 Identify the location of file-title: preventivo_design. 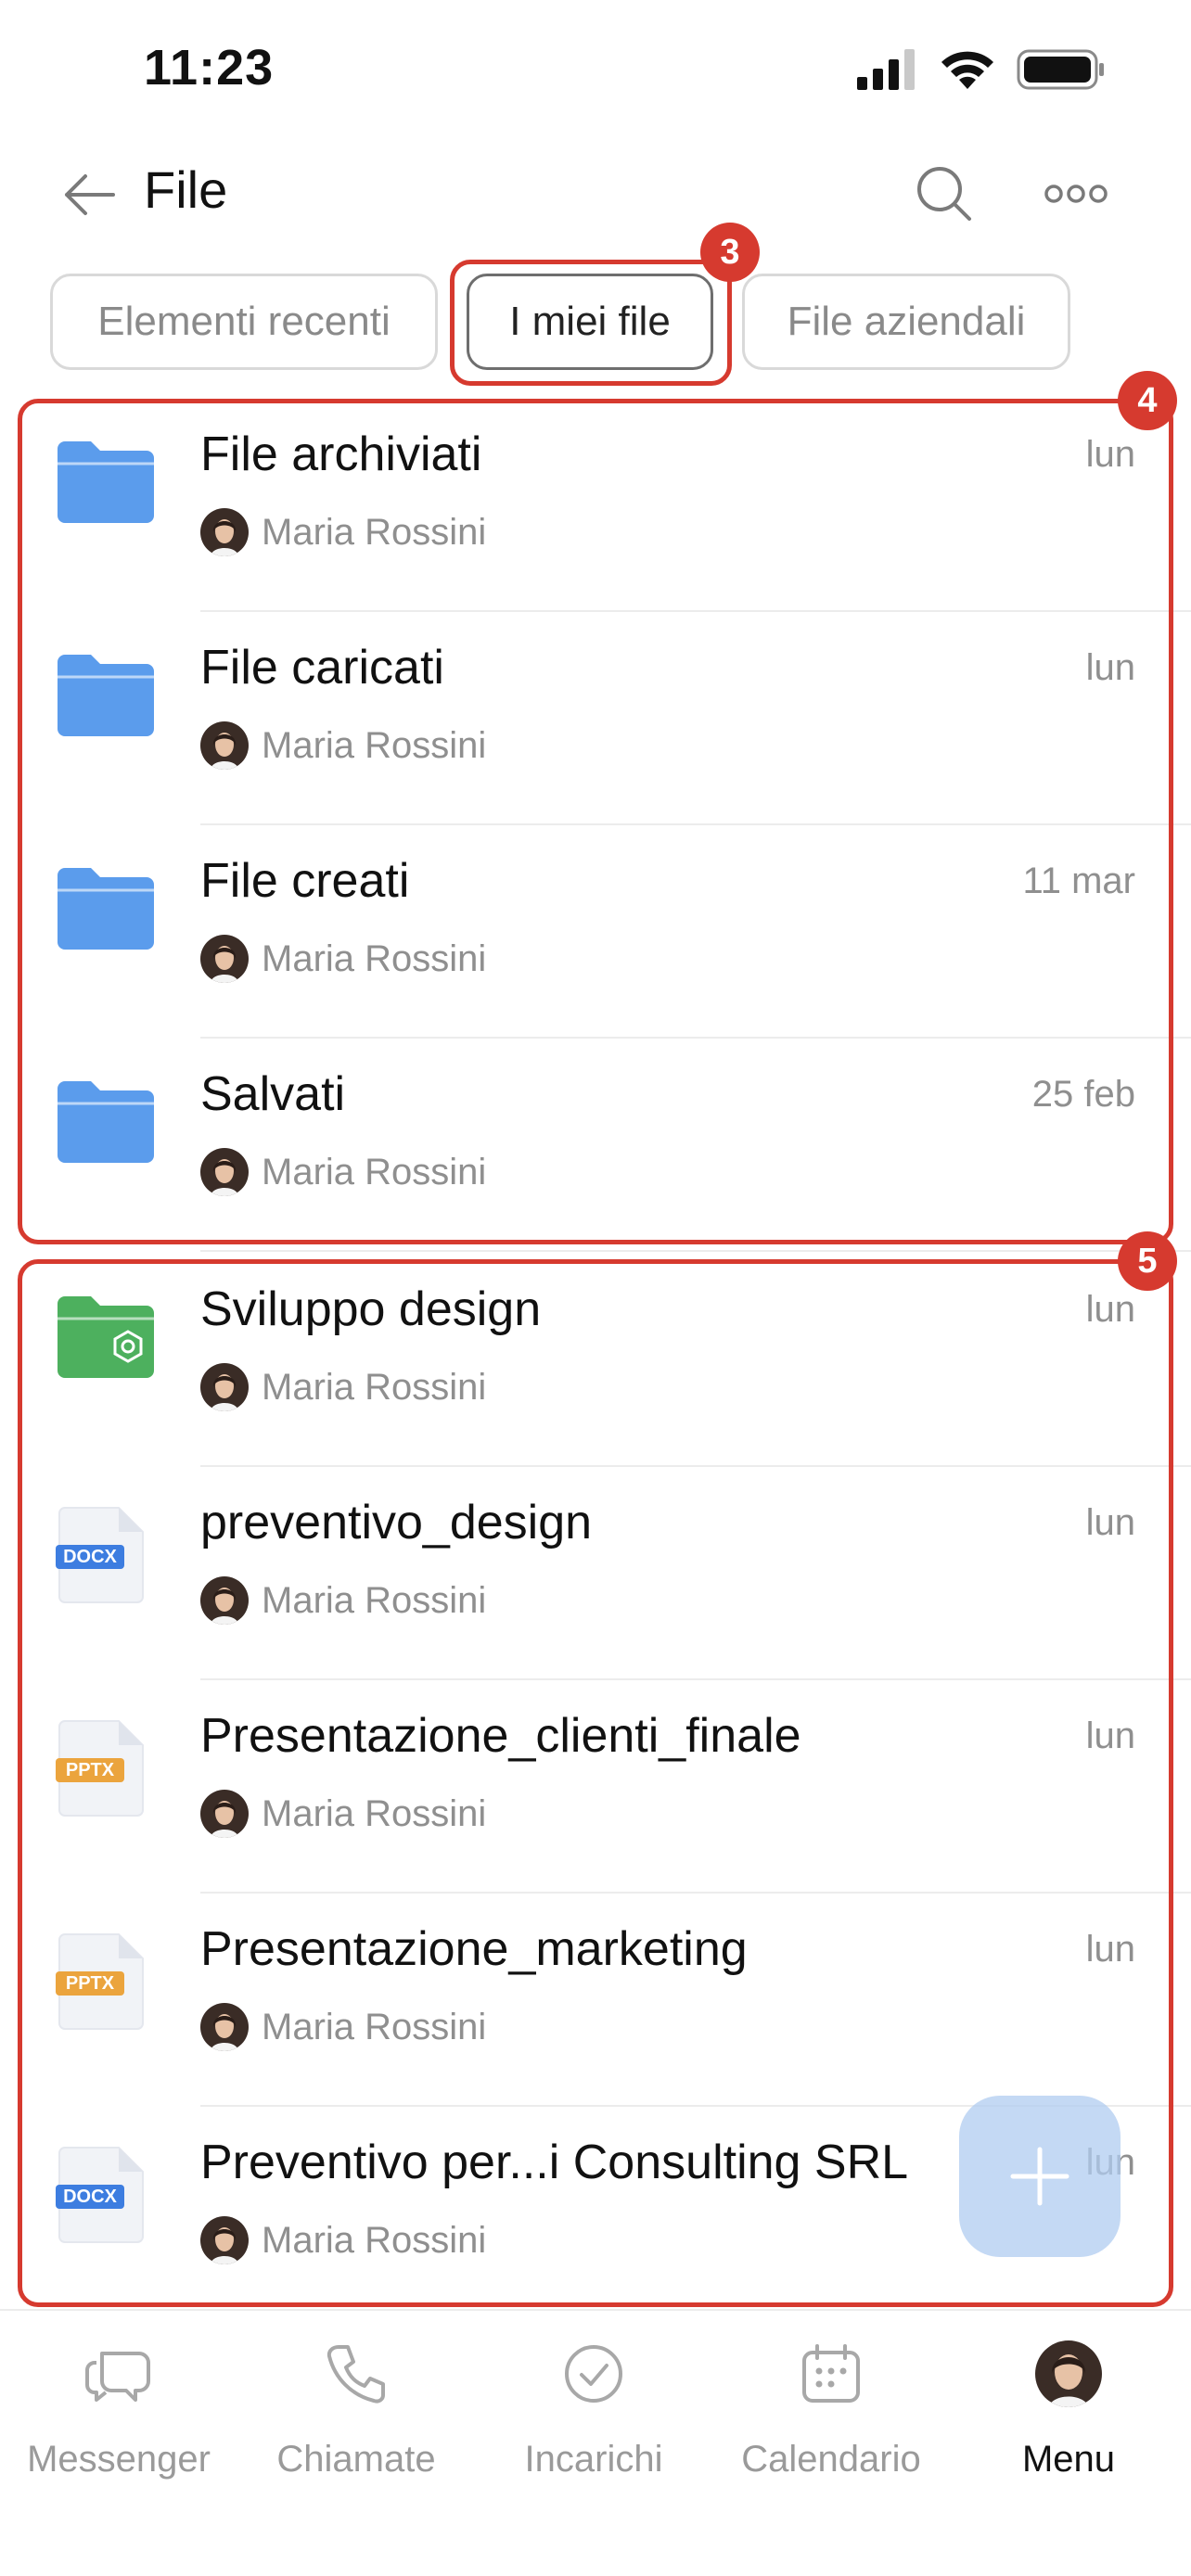
(396, 1522).